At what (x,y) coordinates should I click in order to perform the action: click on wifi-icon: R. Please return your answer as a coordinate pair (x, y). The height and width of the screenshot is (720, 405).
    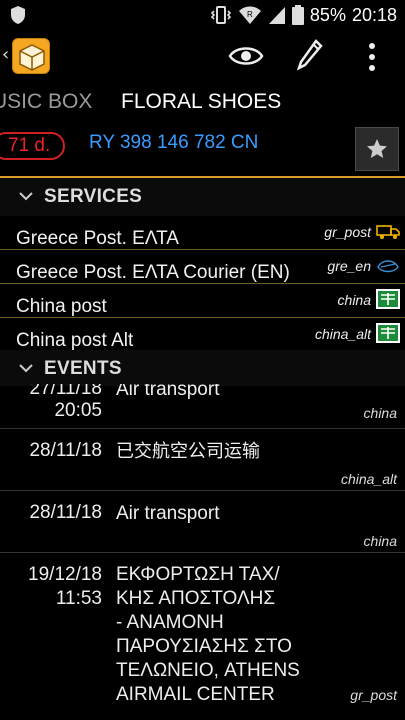
    Looking at the image, I should click on (249, 15).